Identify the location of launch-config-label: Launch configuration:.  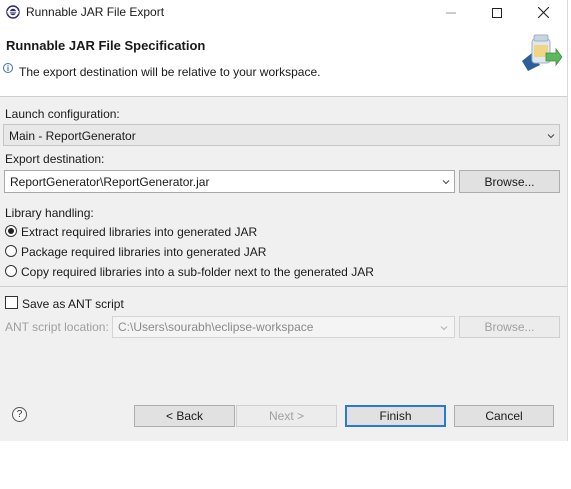
(62, 114).